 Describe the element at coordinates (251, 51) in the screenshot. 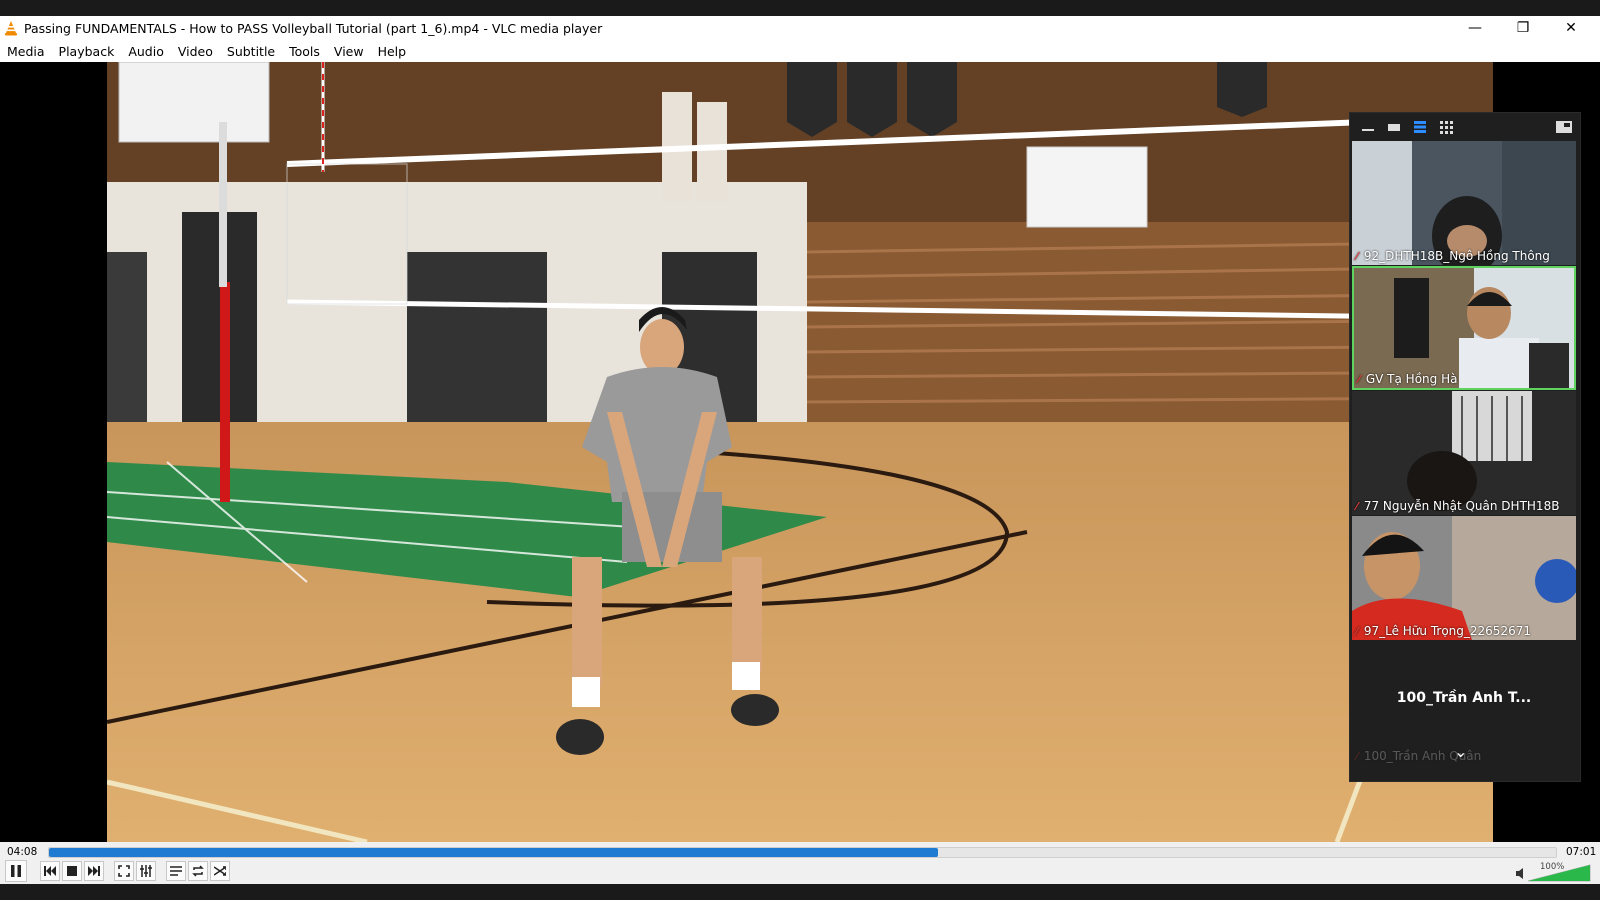

I see `menu-subtitle: Subtitle` at that location.